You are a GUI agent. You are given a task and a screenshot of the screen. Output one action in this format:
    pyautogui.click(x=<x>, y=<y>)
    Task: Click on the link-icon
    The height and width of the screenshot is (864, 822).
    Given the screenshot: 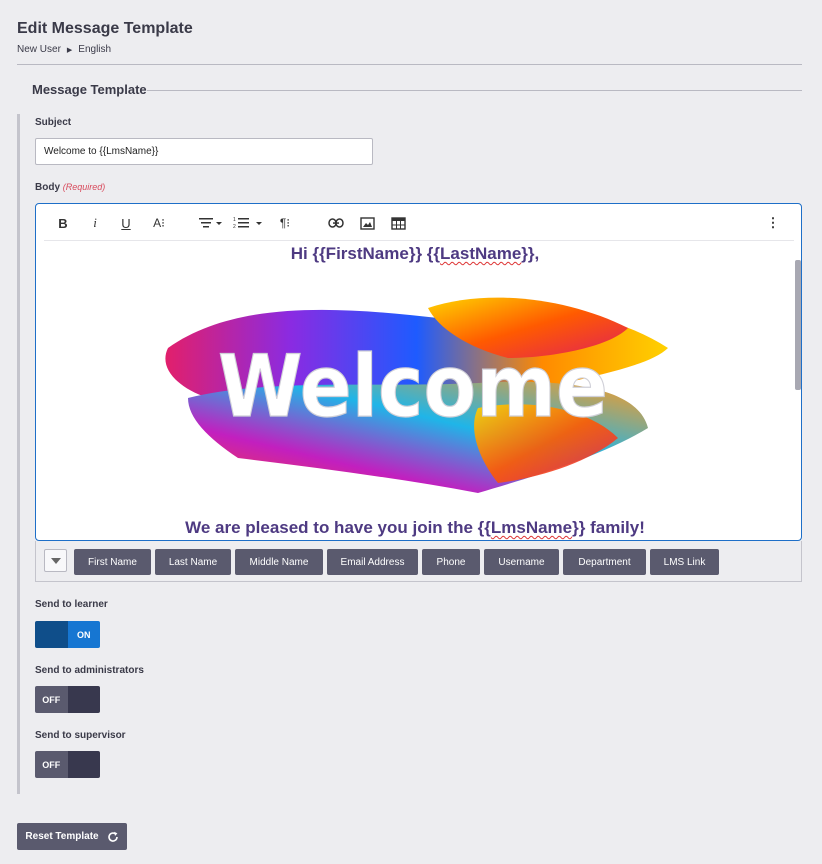 What is the action you would take?
    pyautogui.click(x=336, y=223)
    